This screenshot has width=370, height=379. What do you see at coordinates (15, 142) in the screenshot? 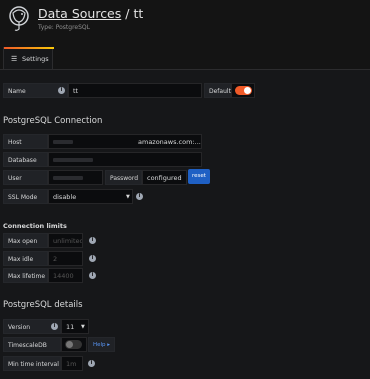
I see `host-label-text: Host` at bounding box center [15, 142].